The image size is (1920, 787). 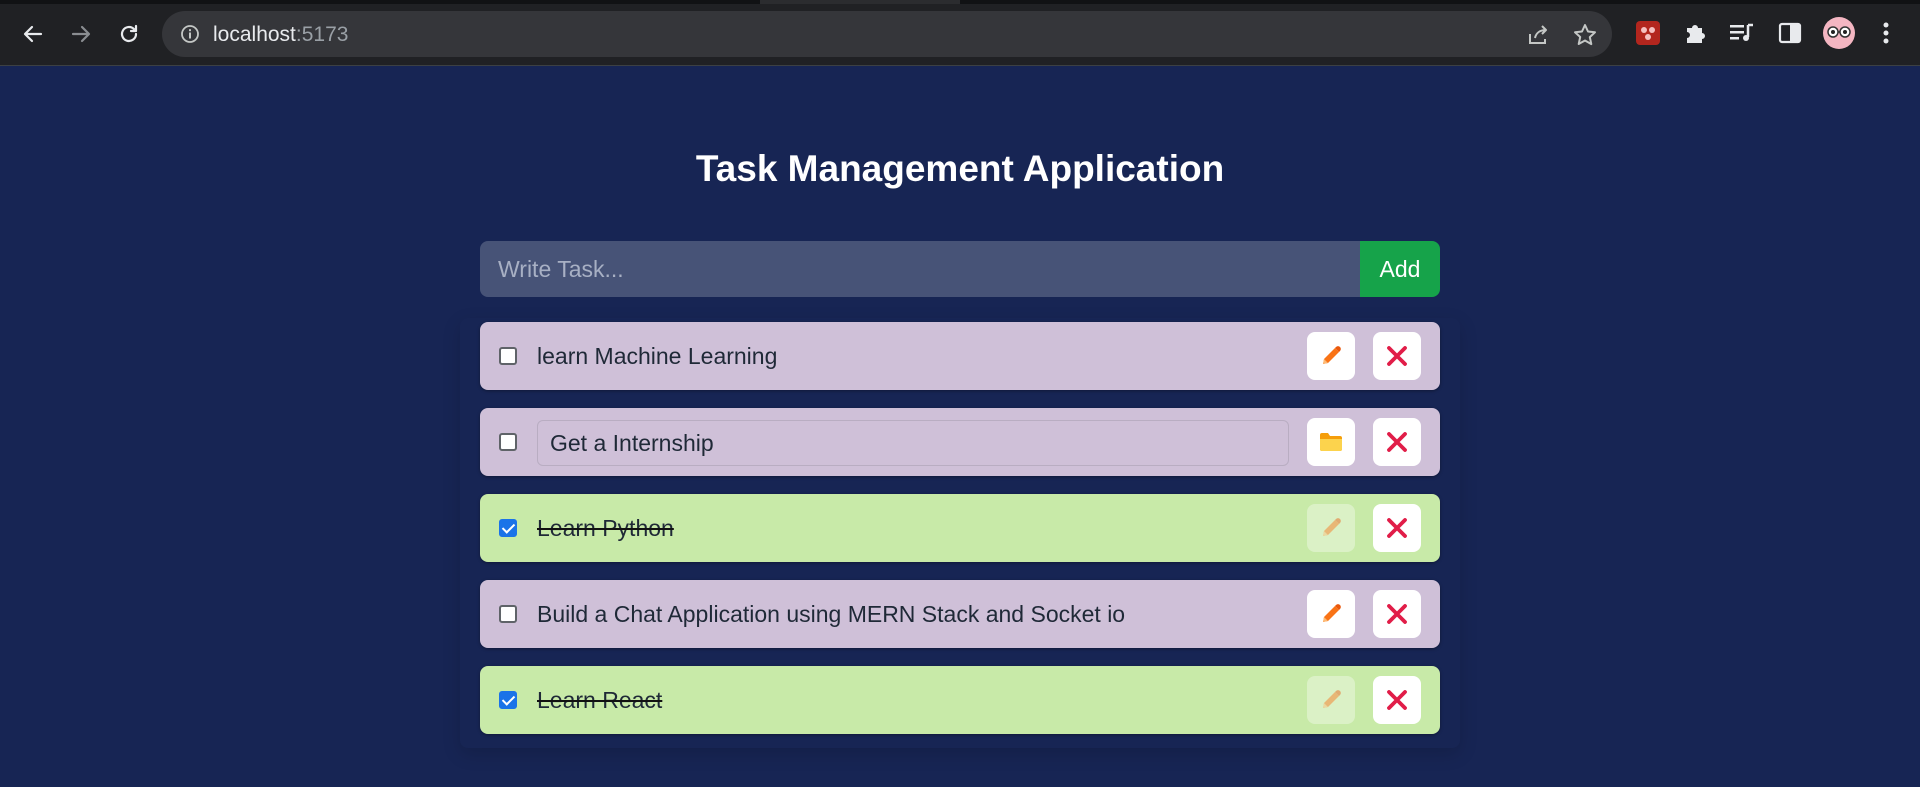 I want to click on task-item, so click(x=960, y=442).